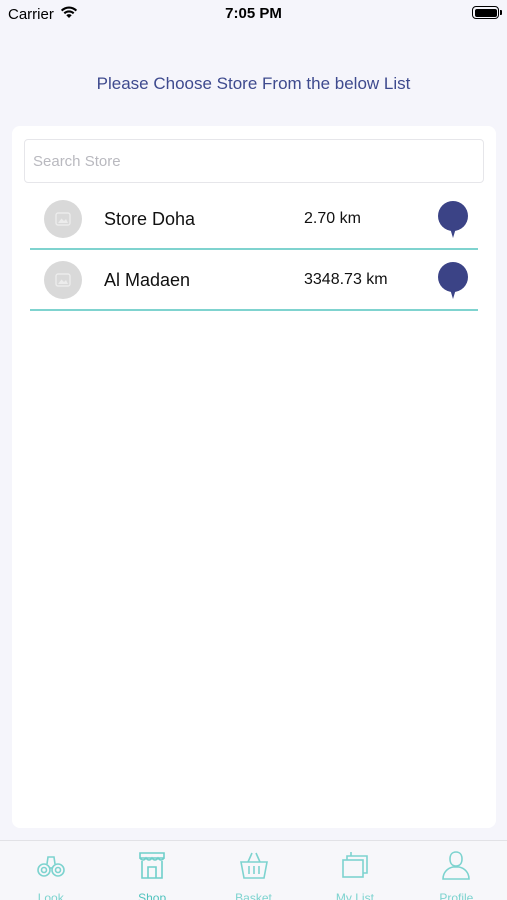 This screenshot has width=507, height=900. What do you see at coordinates (50, 895) in the screenshot?
I see `tab-label: Look` at bounding box center [50, 895].